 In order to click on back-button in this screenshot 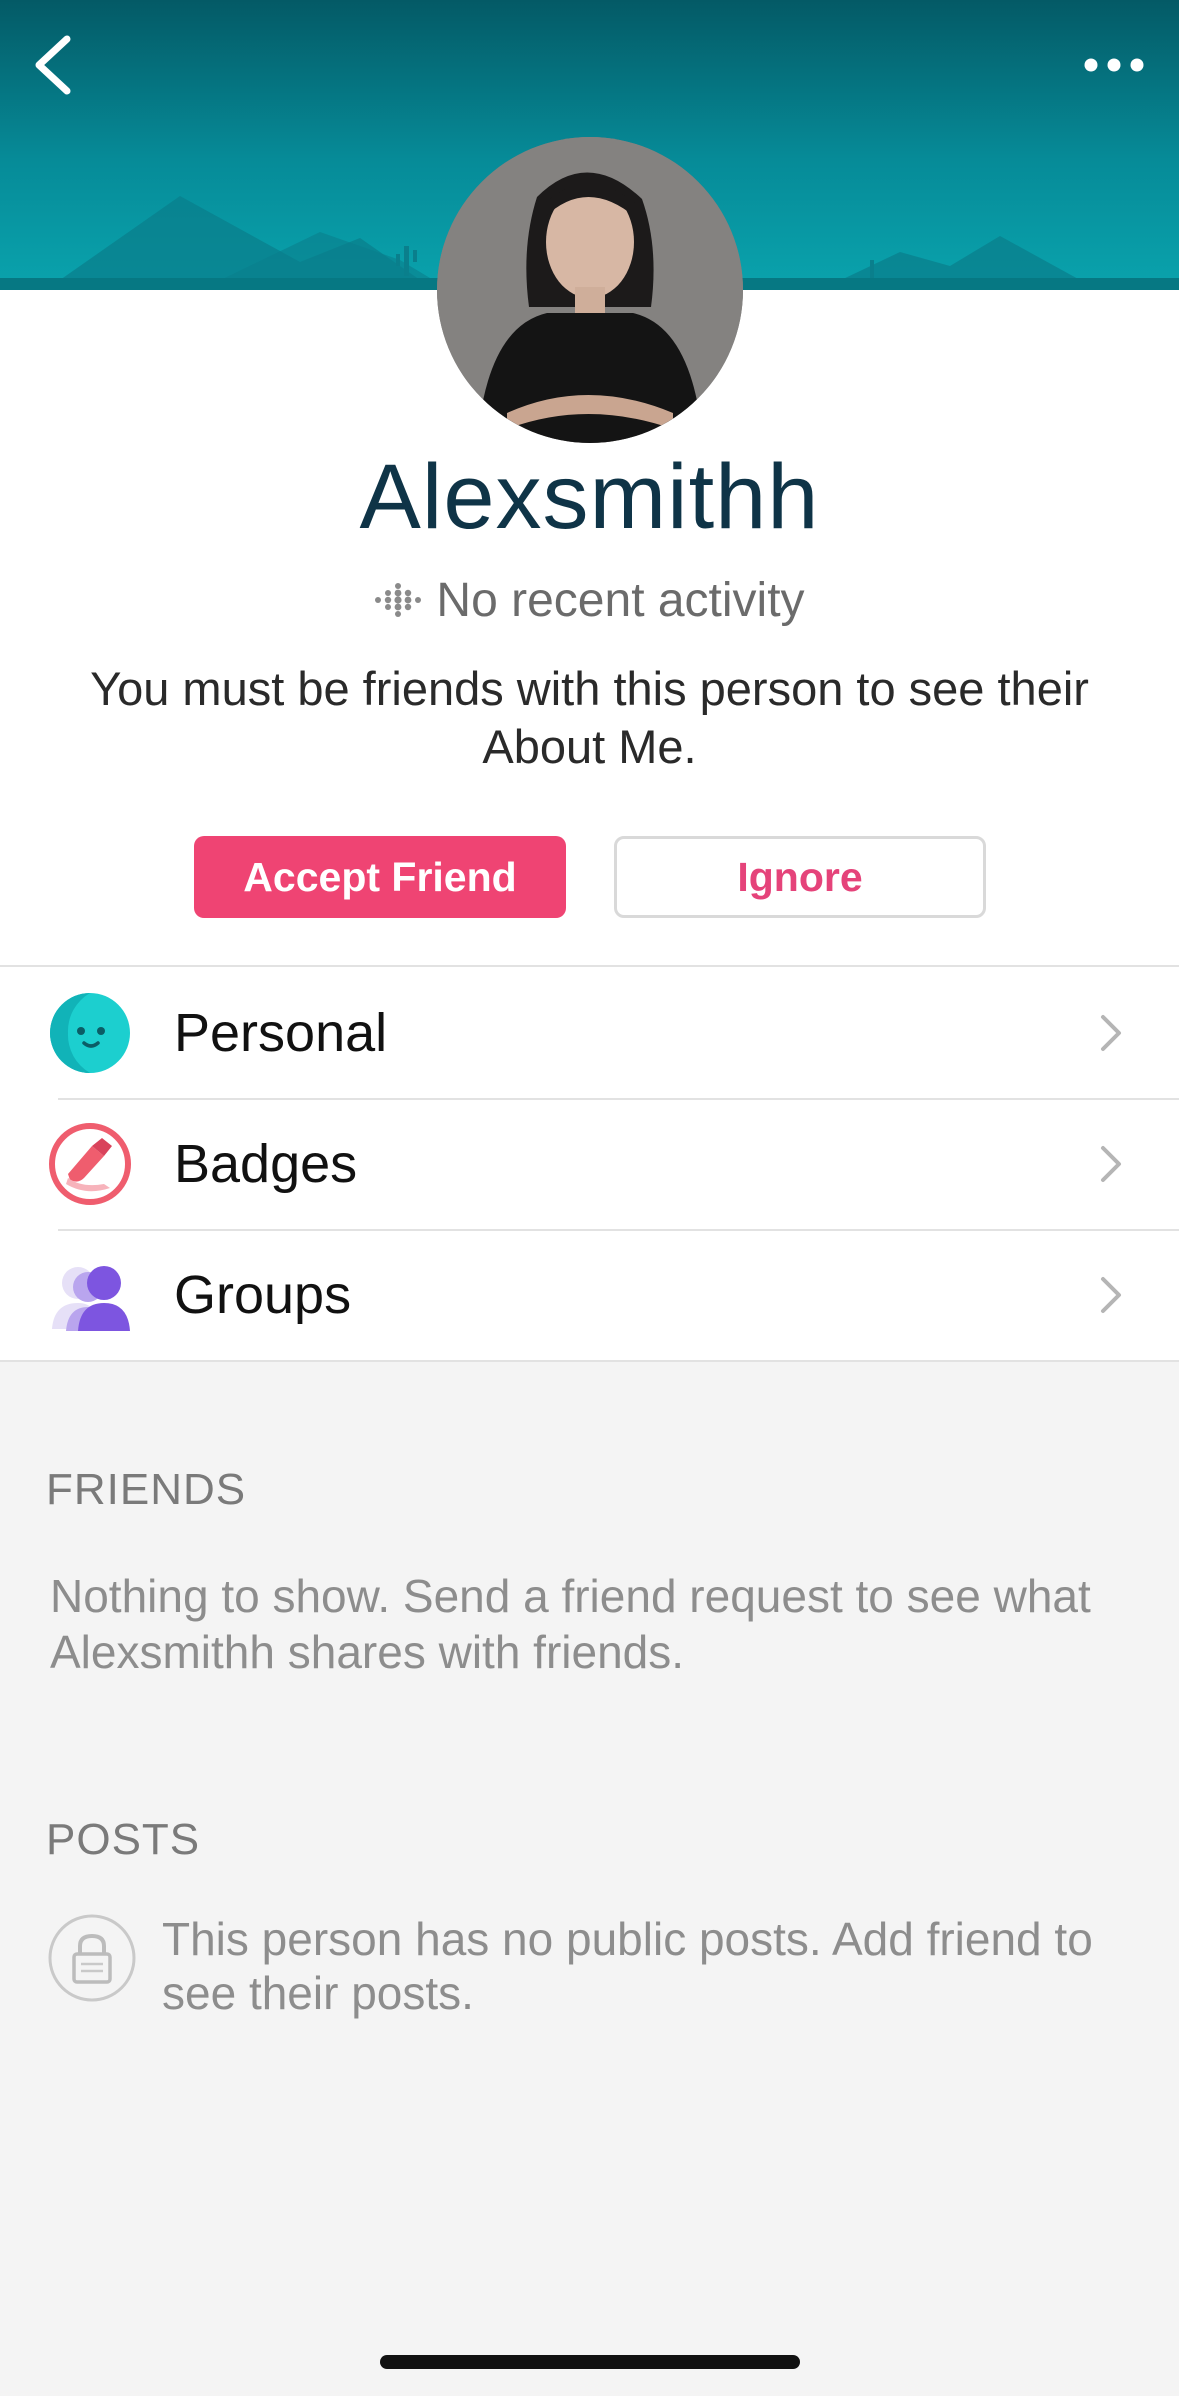, I will do `click(53, 65)`.